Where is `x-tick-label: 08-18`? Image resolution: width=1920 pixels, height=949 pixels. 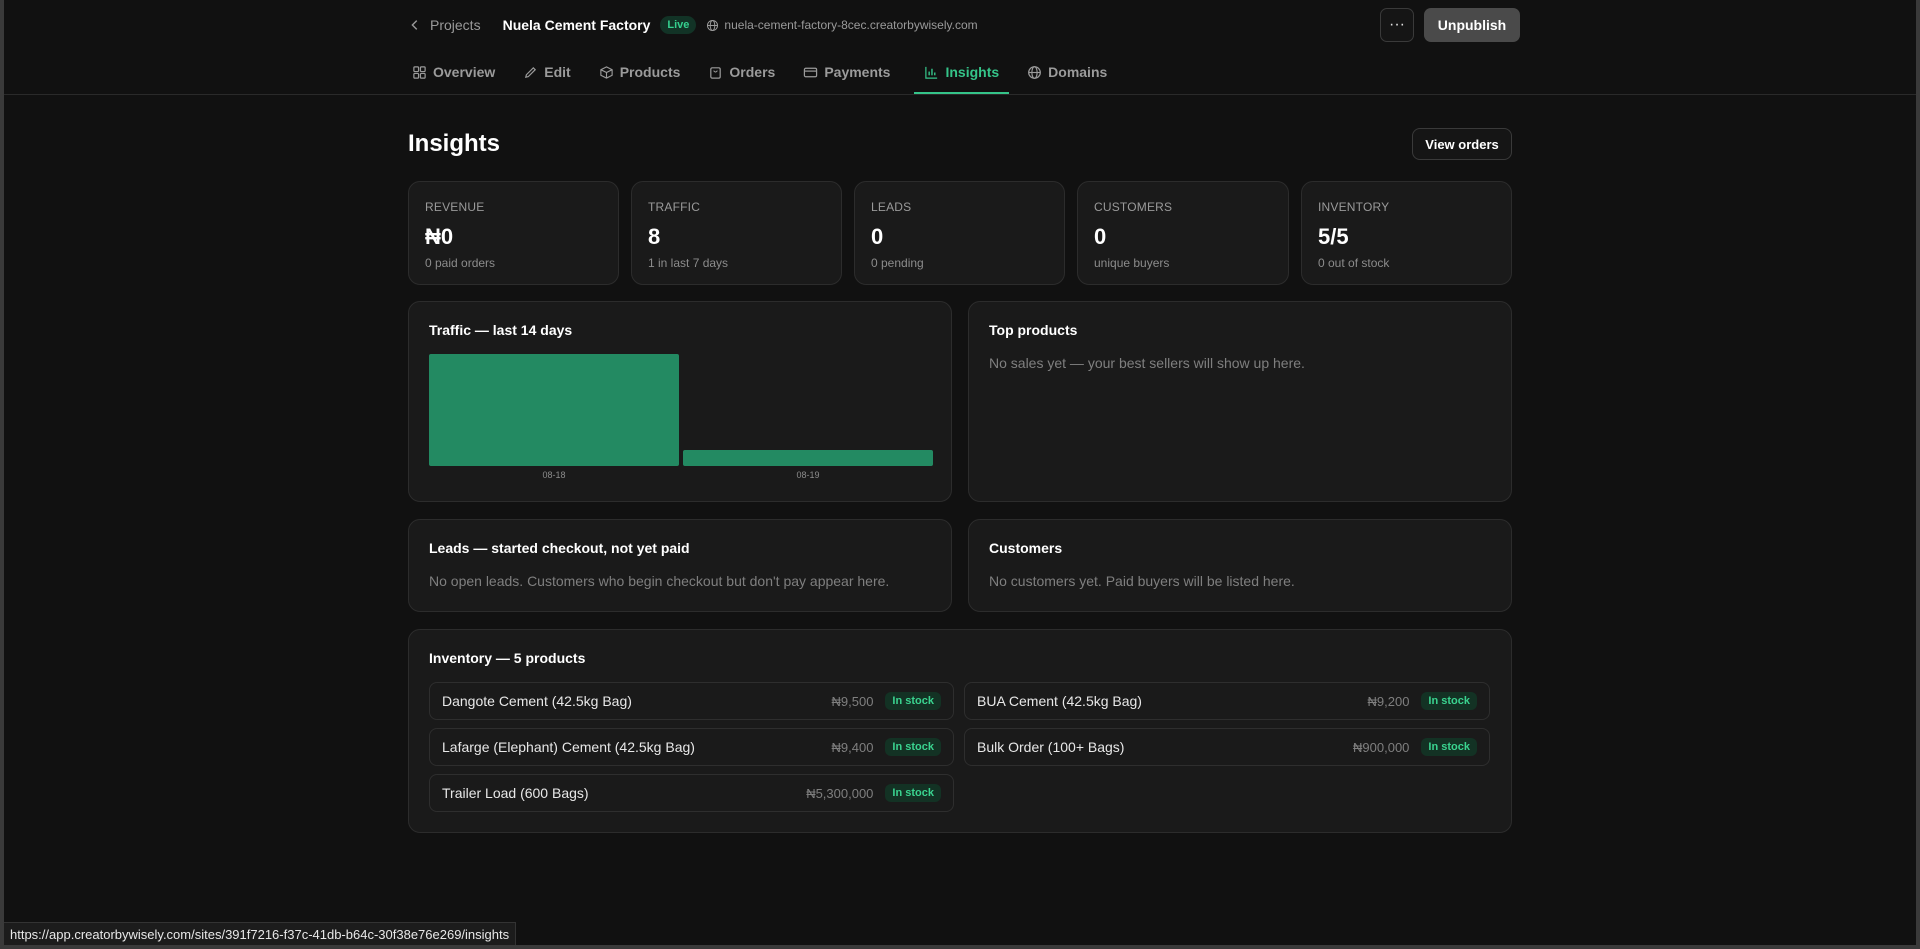 x-tick-label: 08-18 is located at coordinates (553, 475).